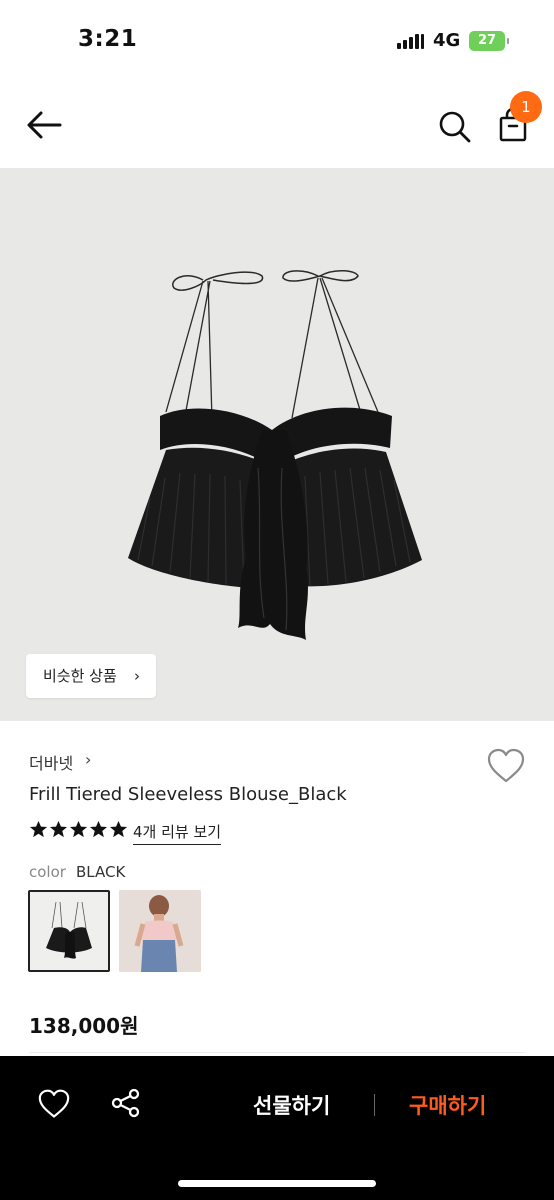 The width and height of the screenshot is (554, 1200). I want to click on back-arrow-icon, so click(44, 125).